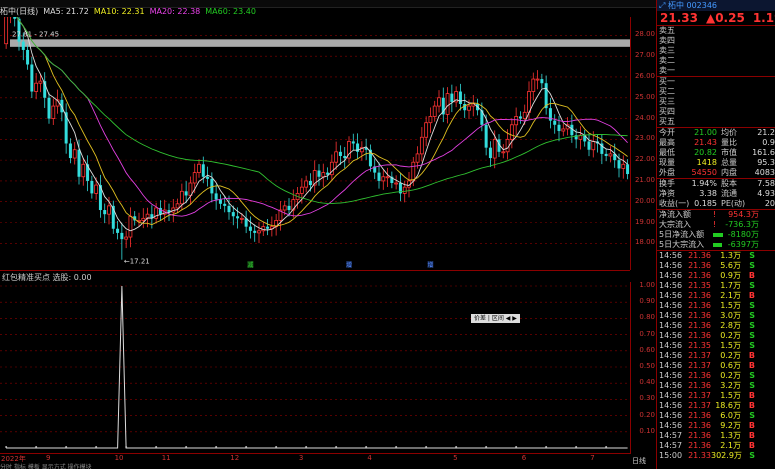 This screenshot has width=775, height=469. Describe the element at coordinates (705, 132) in the screenshot. I see `stat-value: 21.00` at that location.